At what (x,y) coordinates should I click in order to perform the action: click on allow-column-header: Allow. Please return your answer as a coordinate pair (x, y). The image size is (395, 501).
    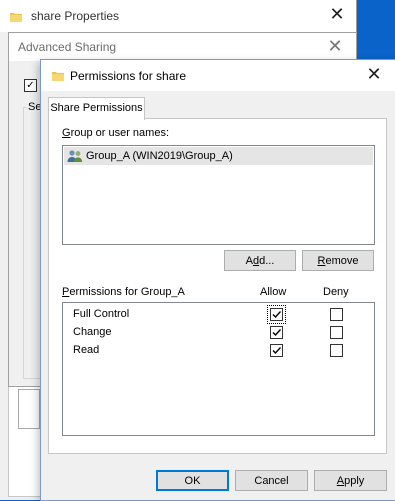
    Looking at the image, I should click on (273, 292).